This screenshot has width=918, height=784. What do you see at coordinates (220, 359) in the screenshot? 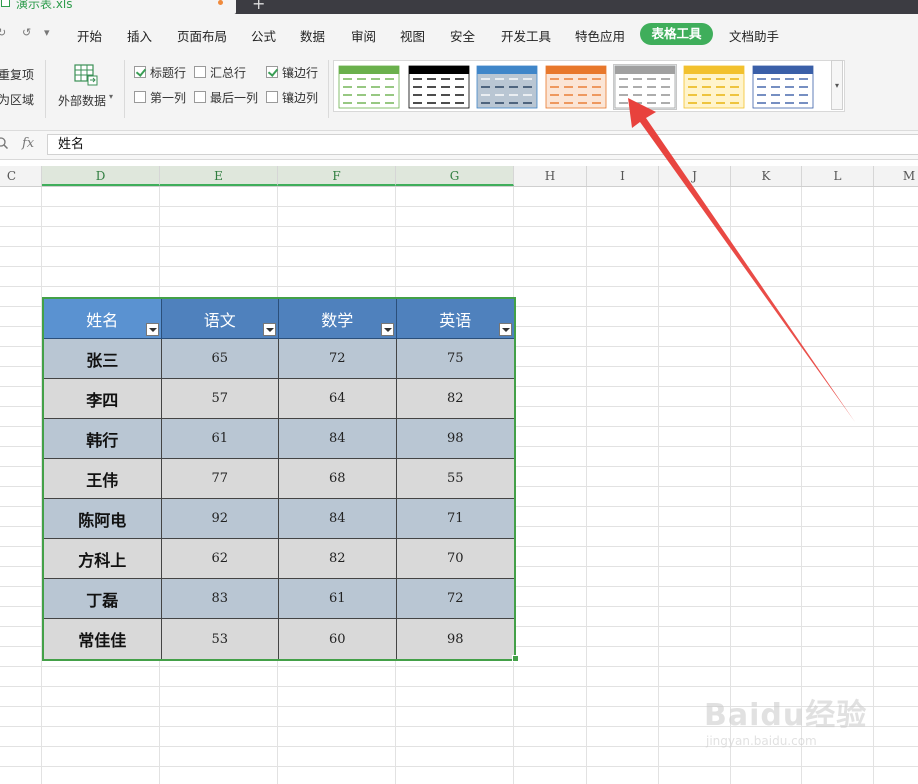
I see `score-cell: 65` at bounding box center [220, 359].